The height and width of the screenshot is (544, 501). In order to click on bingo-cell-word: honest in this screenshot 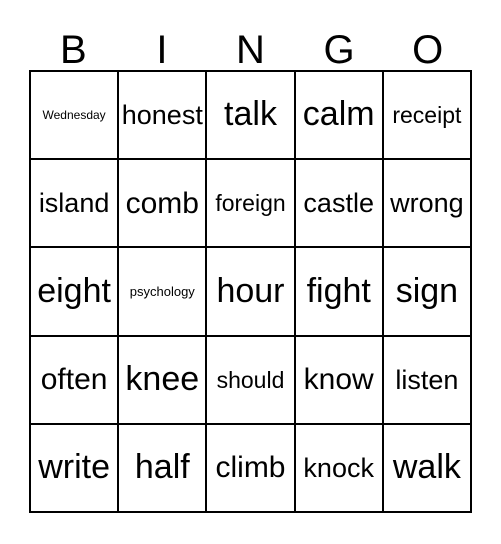, I will do `click(162, 114)`.